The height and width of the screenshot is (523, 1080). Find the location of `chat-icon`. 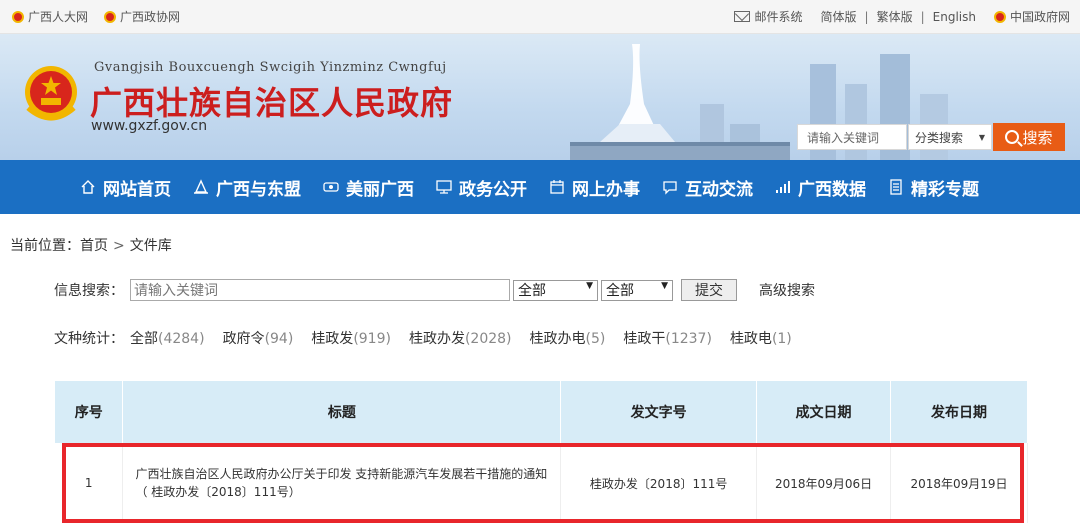

chat-icon is located at coordinates (670, 188).